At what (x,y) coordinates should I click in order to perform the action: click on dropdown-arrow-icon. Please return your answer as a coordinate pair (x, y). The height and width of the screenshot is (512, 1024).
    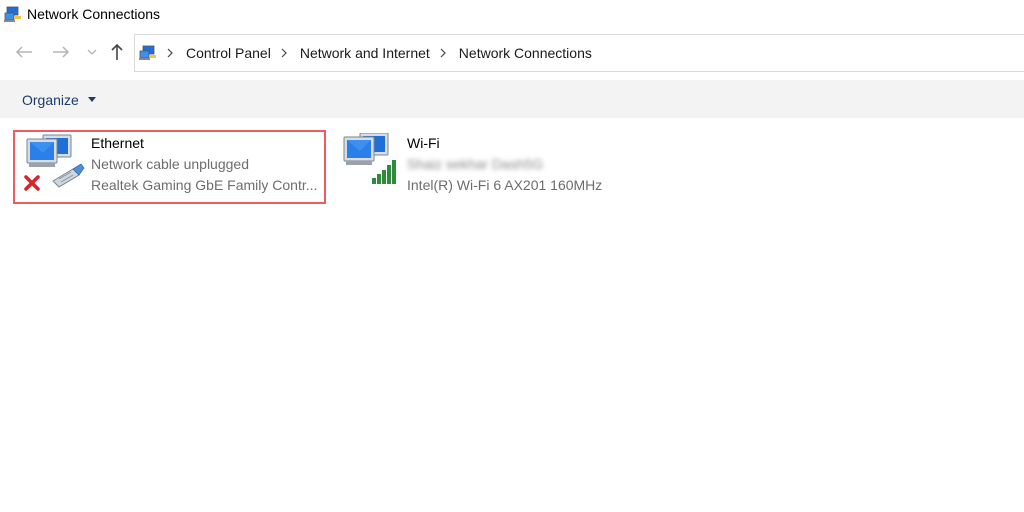
    Looking at the image, I should click on (92, 99).